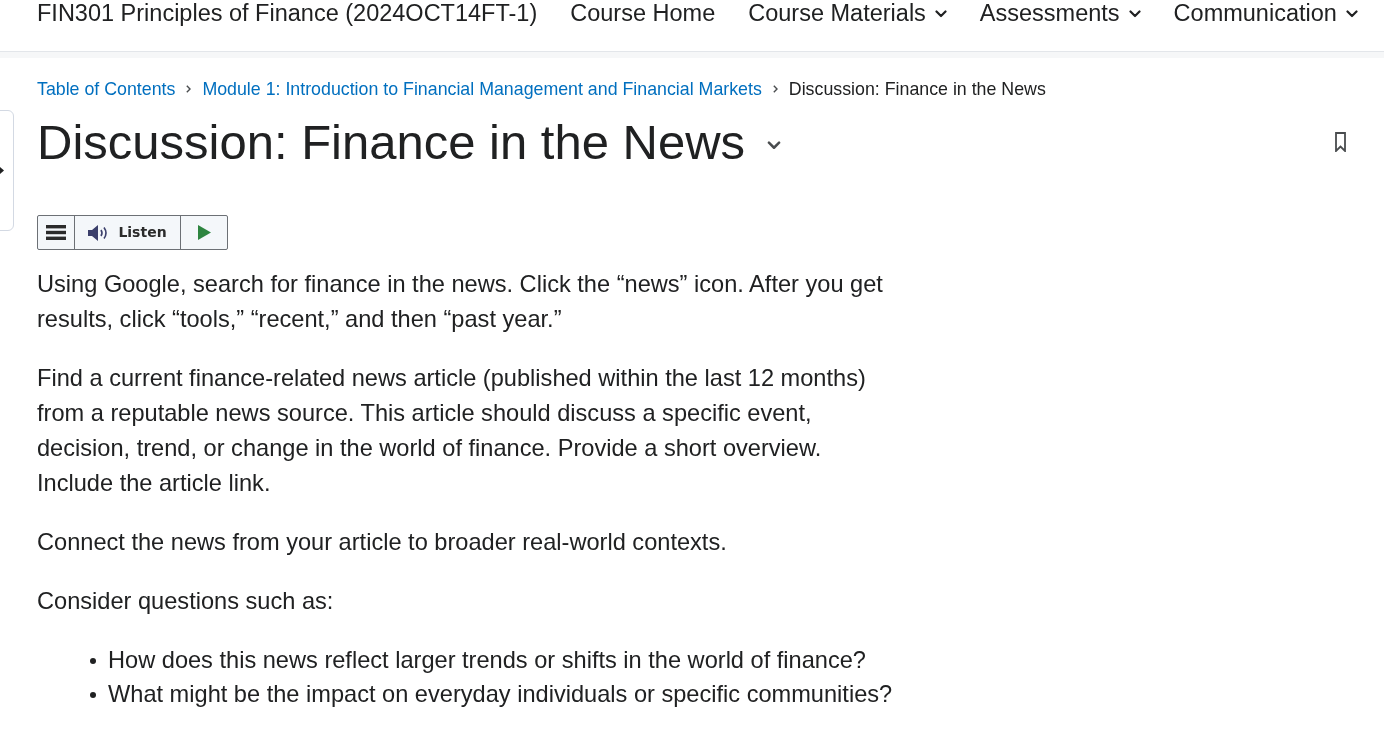 This screenshot has height=729, width=1384. I want to click on body-paragraph: Consider questions such as:, so click(186, 601).